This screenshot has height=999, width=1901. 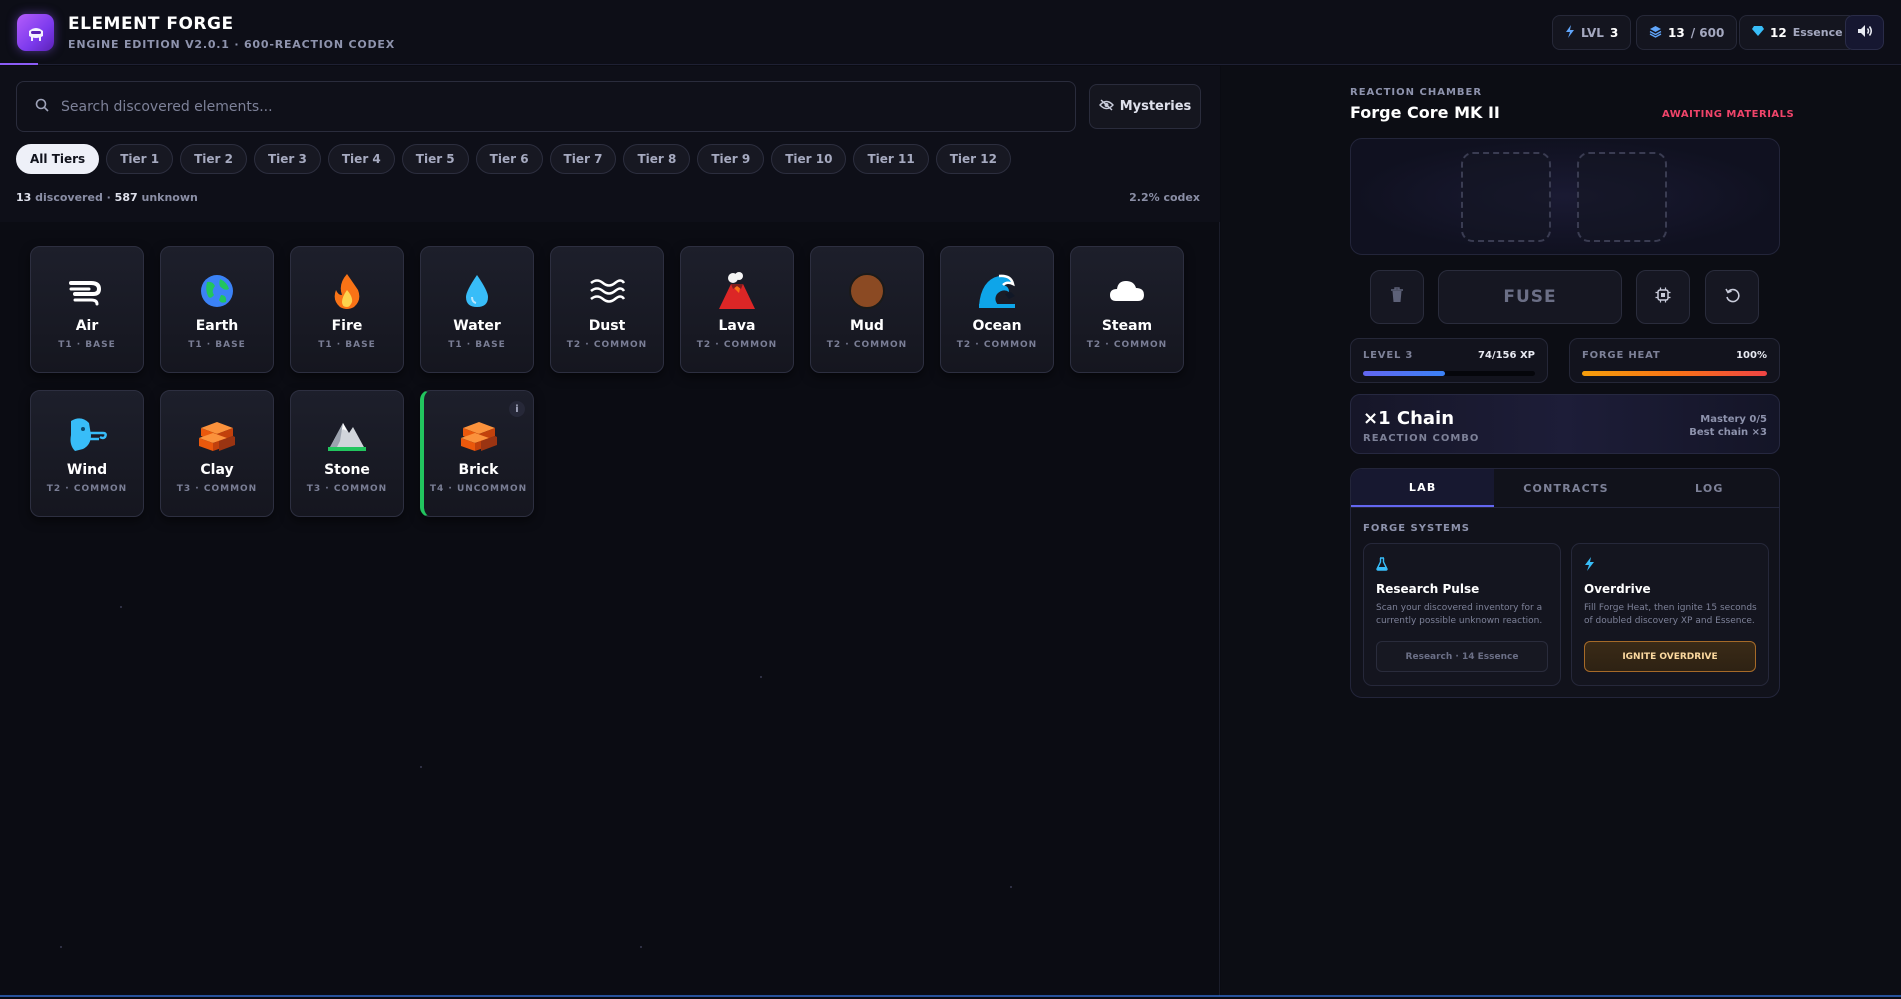 What do you see at coordinates (1676, 32) in the screenshot?
I see `discovered-value: 13` at bounding box center [1676, 32].